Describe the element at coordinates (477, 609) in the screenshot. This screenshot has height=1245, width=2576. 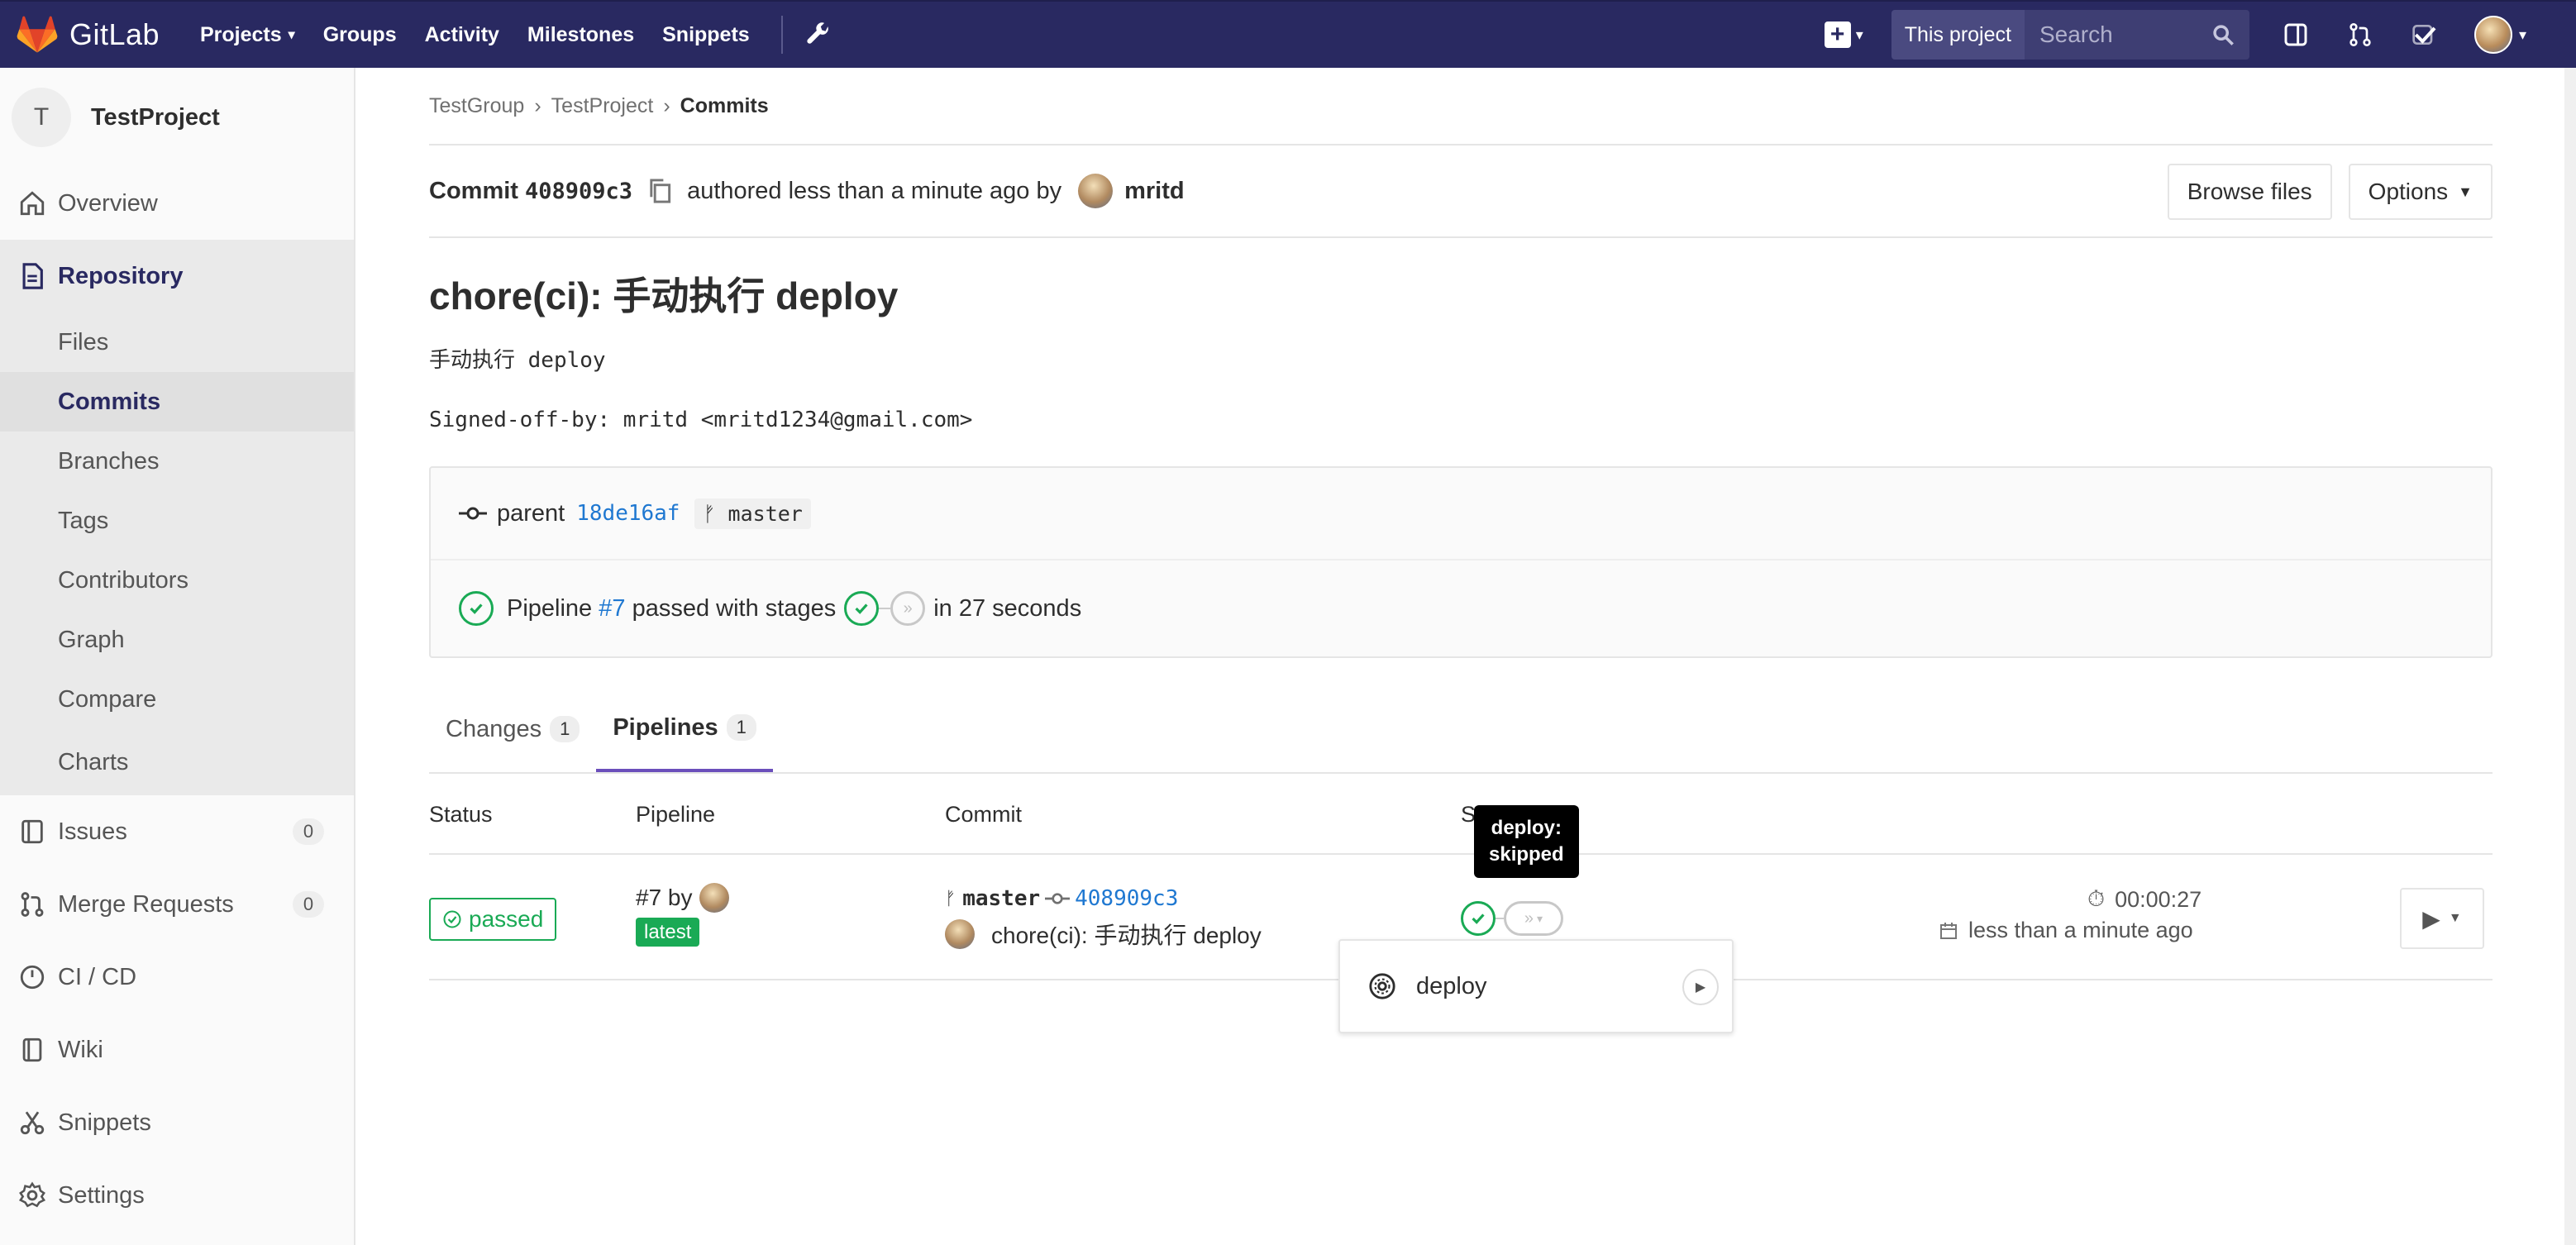
I see `status-success-icon` at that location.